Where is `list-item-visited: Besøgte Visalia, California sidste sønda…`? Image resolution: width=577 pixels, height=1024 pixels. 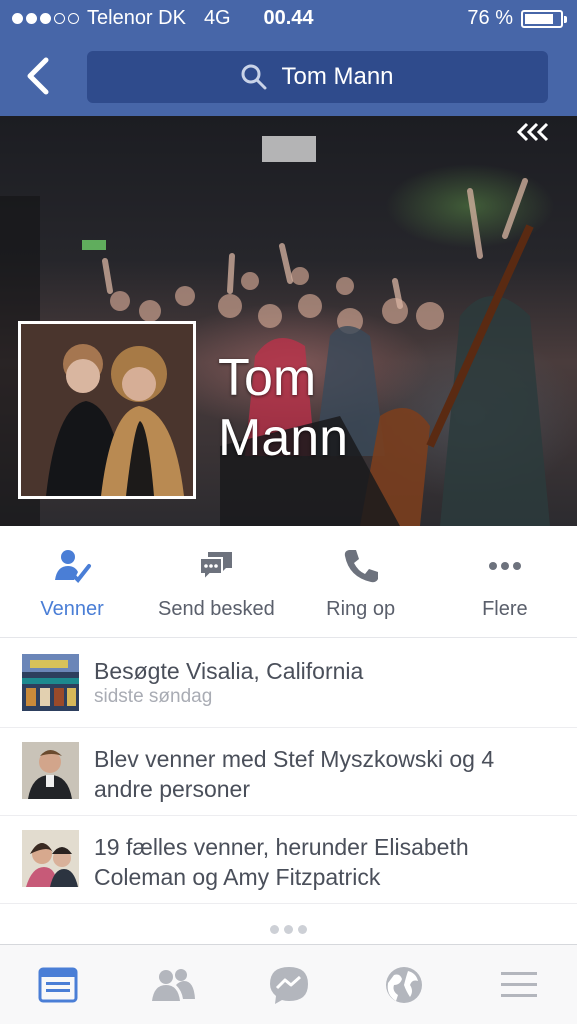 list-item-visited: Besøgte Visalia, California sidste sønda… is located at coordinates (288, 684).